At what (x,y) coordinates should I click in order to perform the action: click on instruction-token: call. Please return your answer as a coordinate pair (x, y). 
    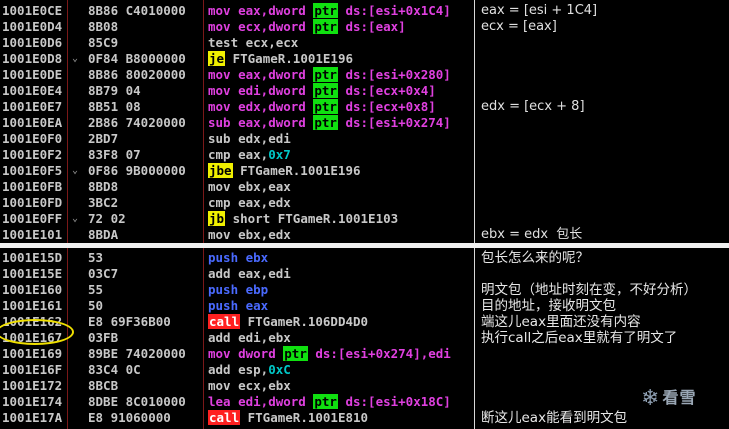
    Looking at the image, I should click on (224, 417).